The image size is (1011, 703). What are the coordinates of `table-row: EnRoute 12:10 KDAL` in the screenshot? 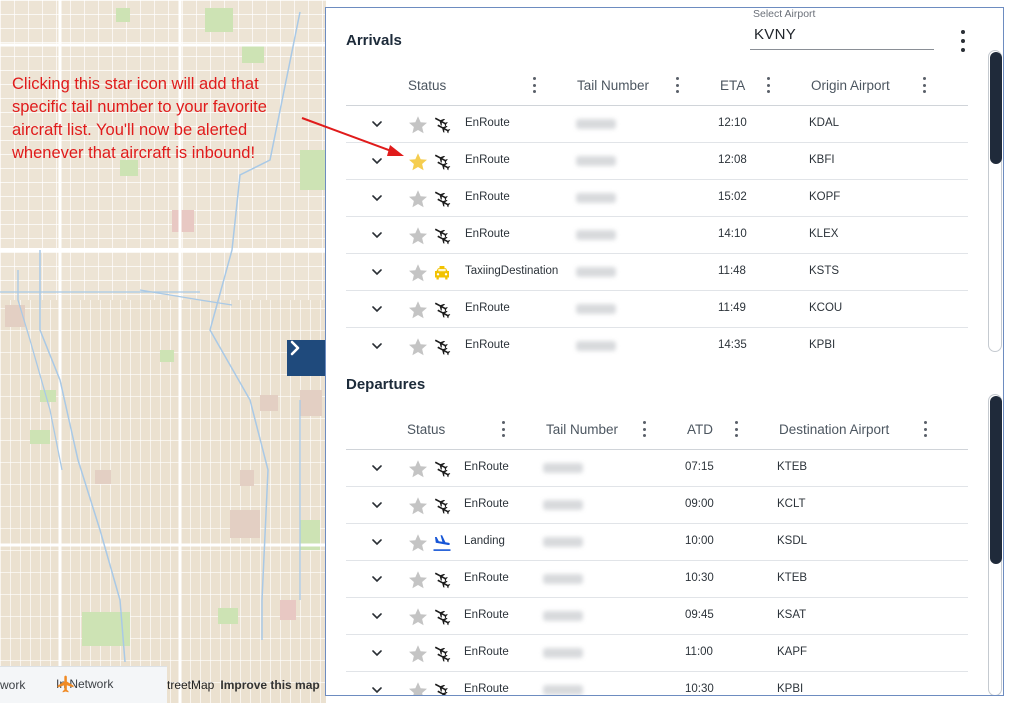 It's located at (657, 124).